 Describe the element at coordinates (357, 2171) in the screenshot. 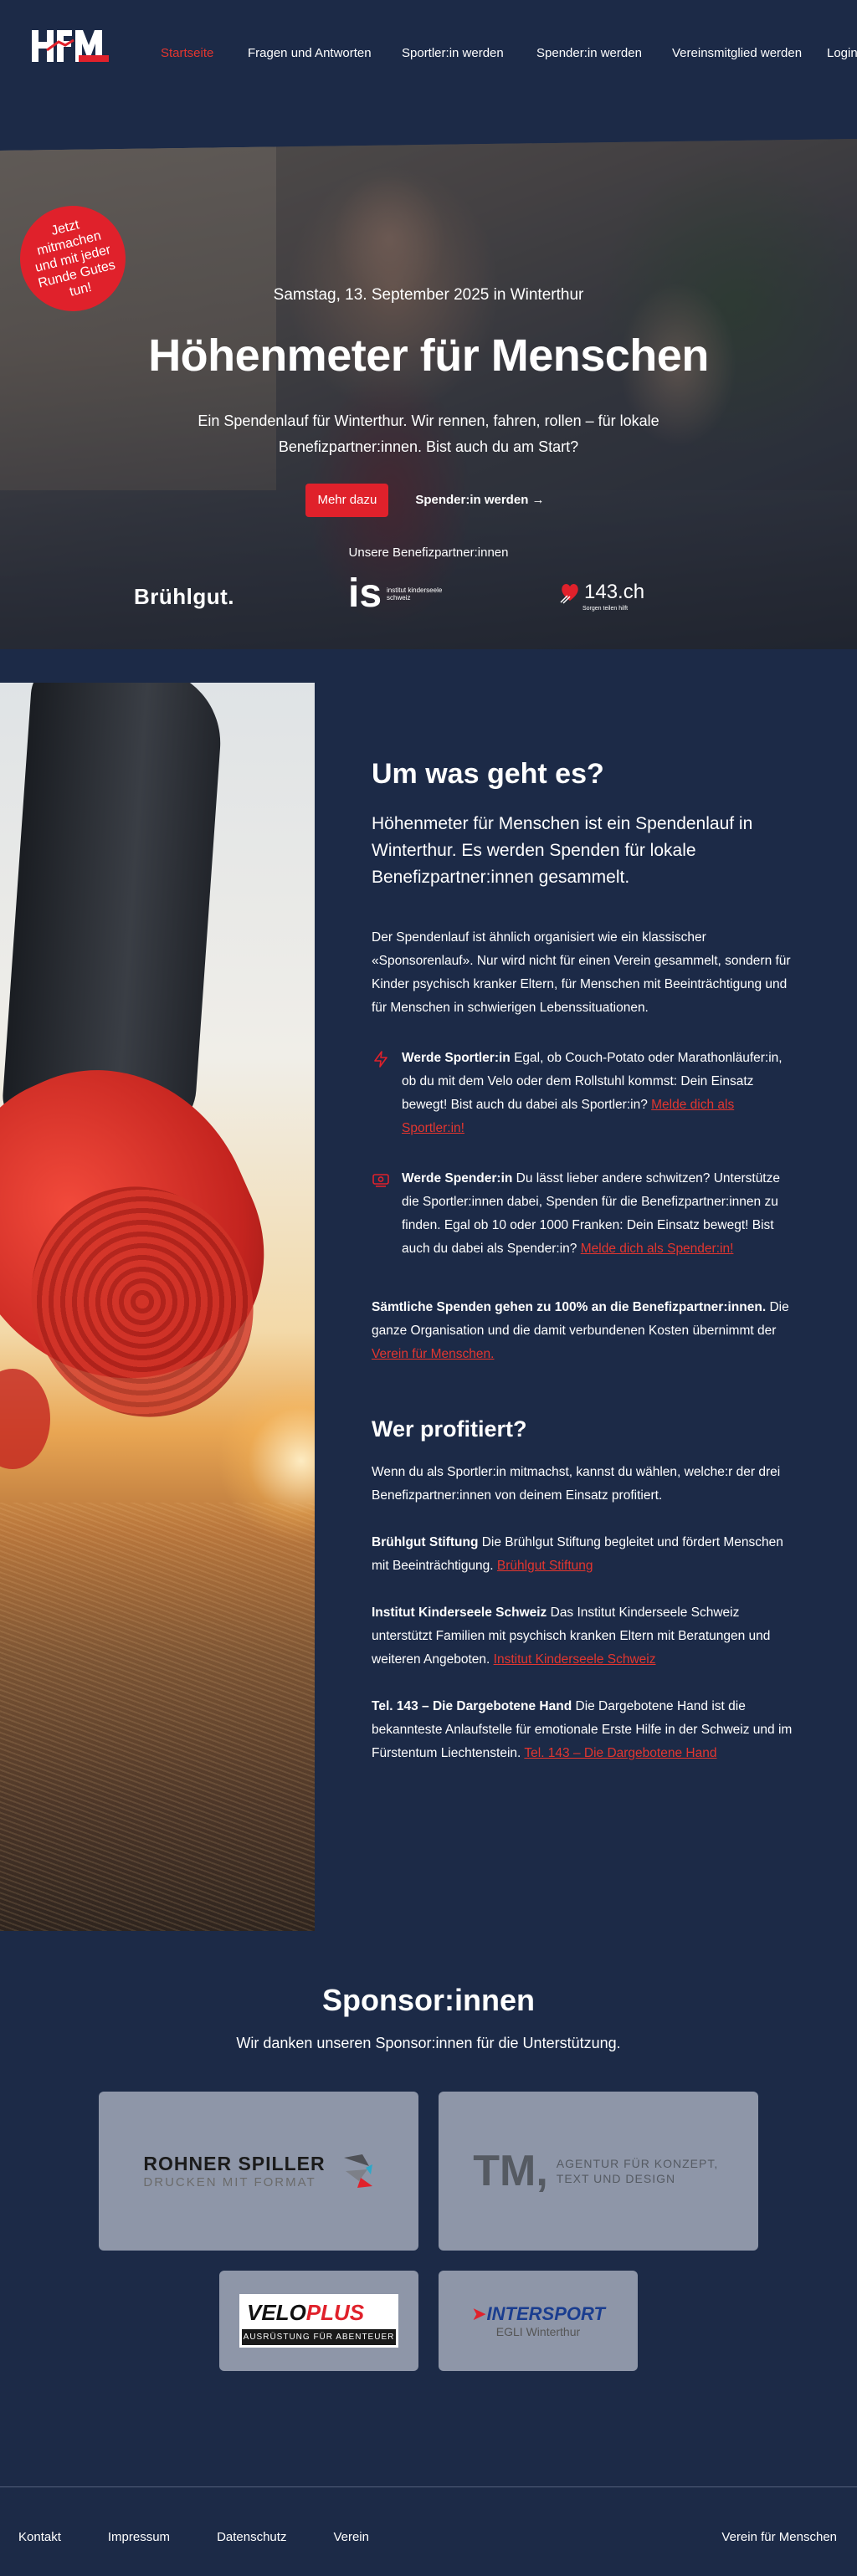

I see `rohner-mark-icon` at that location.